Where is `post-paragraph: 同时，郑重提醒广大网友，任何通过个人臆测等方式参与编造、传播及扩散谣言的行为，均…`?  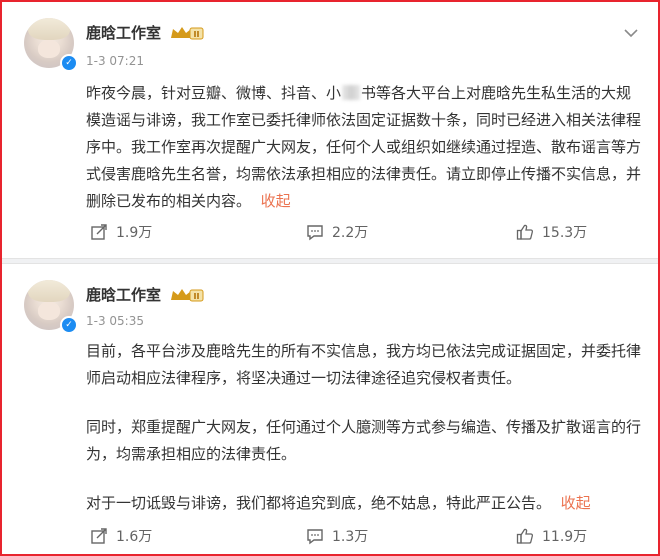 post-paragraph: 同时，郑重提醒广大网友，任何通过个人臆测等方式参与编造、传播及扩散谣言的行为，均… is located at coordinates (364, 440).